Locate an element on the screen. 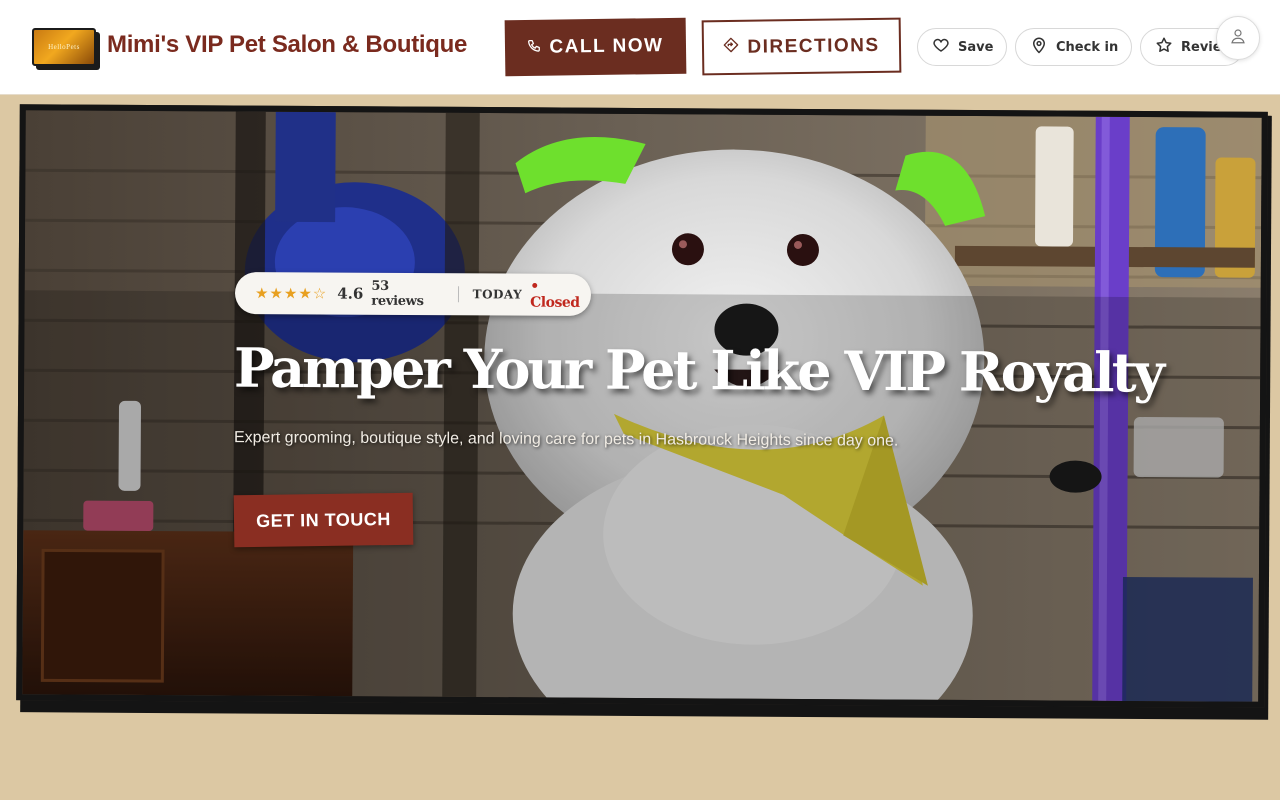 This screenshot has height=800, width=1280. heart-icon is located at coordinates (941, 47).